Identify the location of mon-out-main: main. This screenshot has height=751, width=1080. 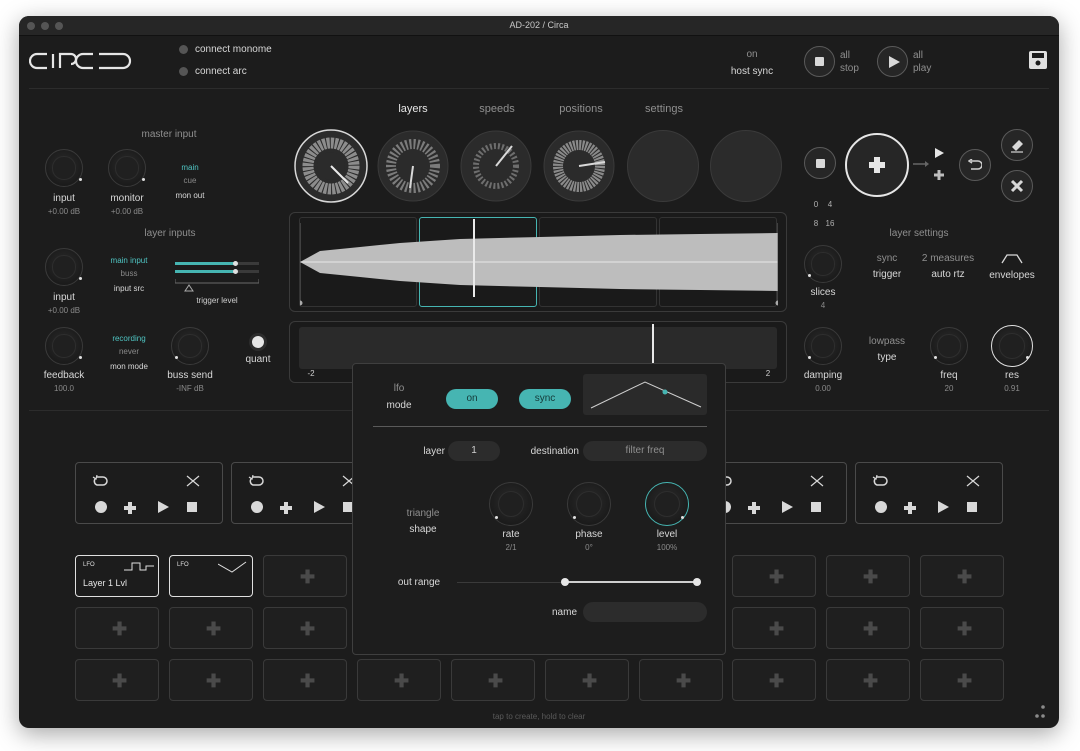
(190, 167).